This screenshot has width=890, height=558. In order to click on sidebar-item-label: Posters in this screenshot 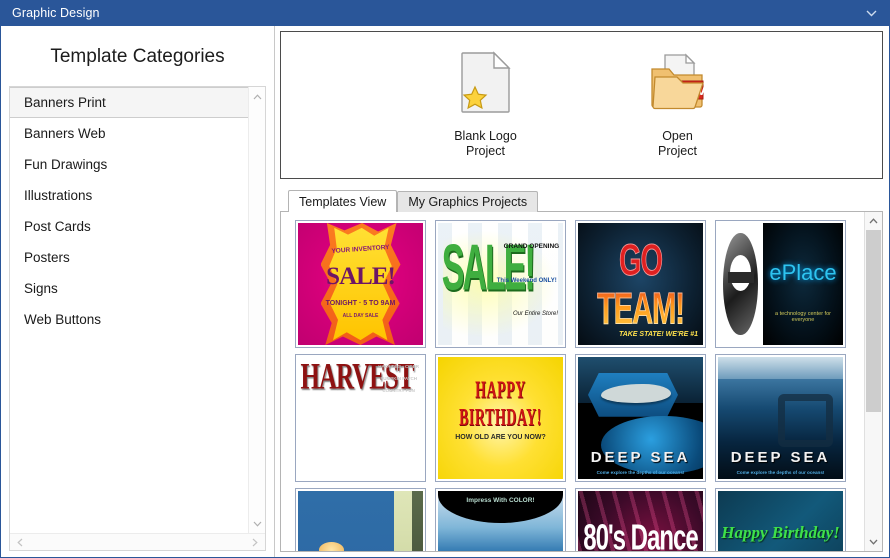, I will do `click(47, 257)`.